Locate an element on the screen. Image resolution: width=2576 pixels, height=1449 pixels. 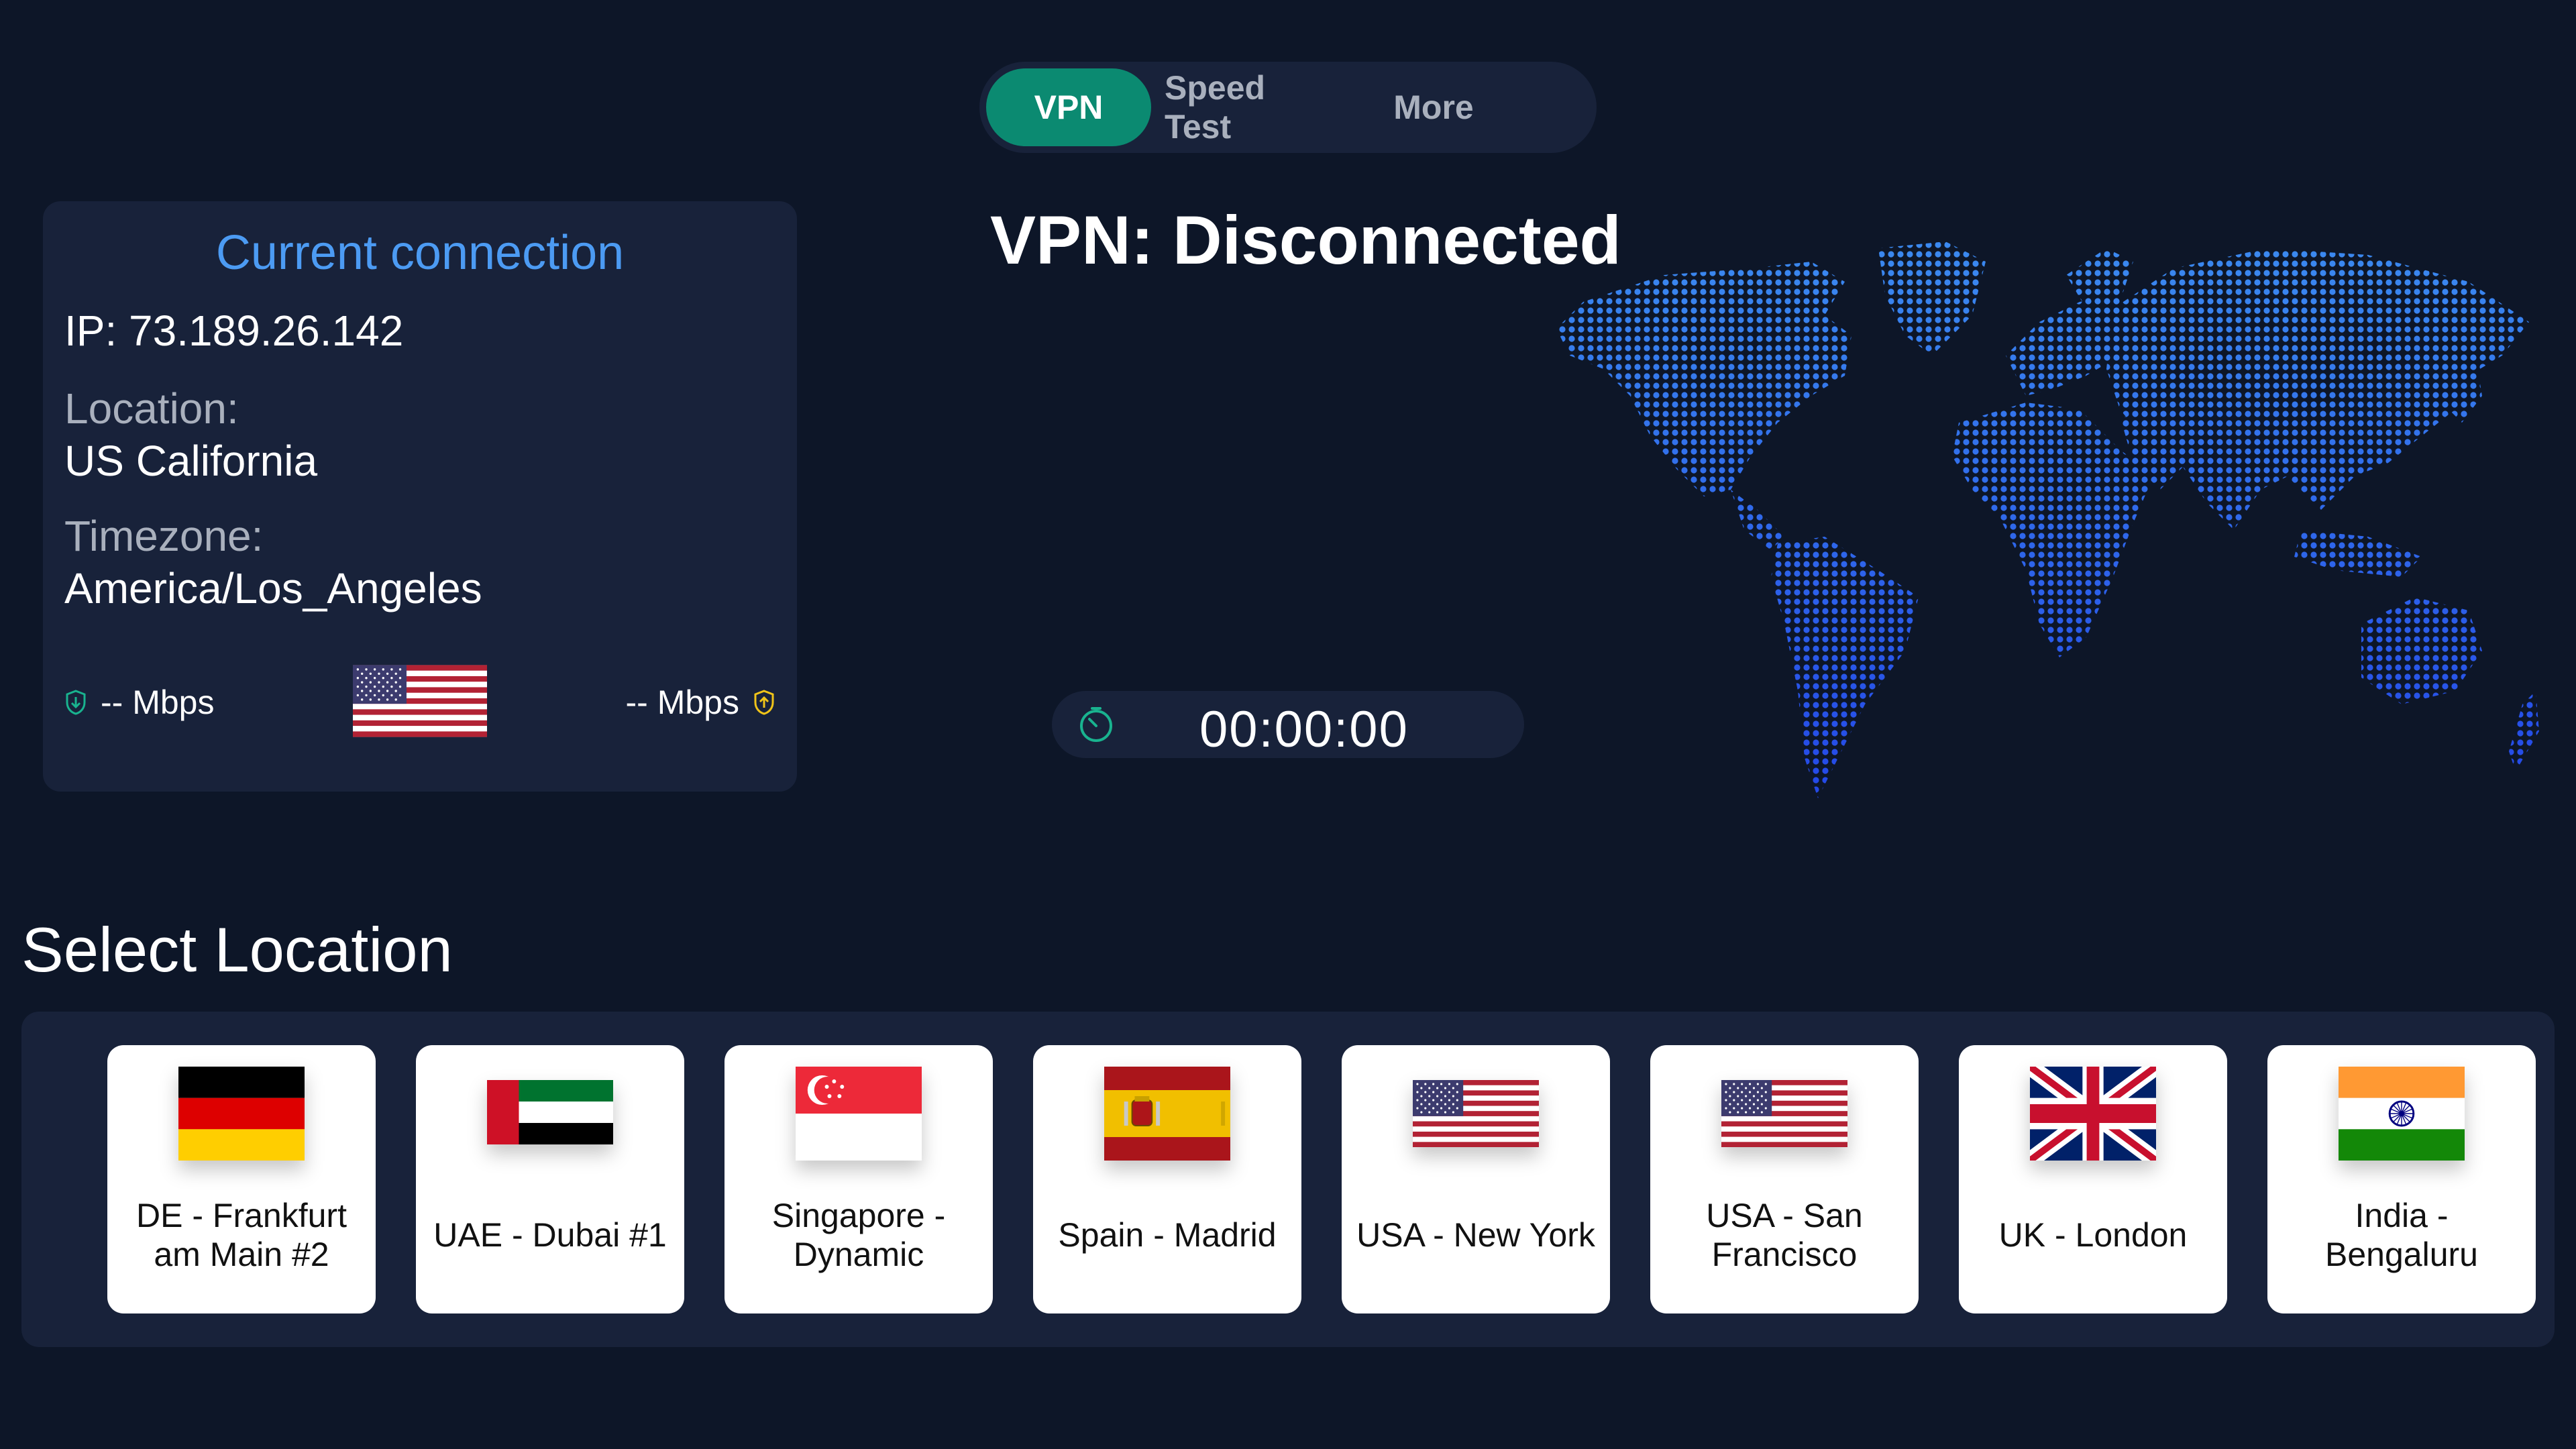
location-card-de-frankfurt: DE - Frankfurt am Main #2 is located at coordinates (241, 1179).